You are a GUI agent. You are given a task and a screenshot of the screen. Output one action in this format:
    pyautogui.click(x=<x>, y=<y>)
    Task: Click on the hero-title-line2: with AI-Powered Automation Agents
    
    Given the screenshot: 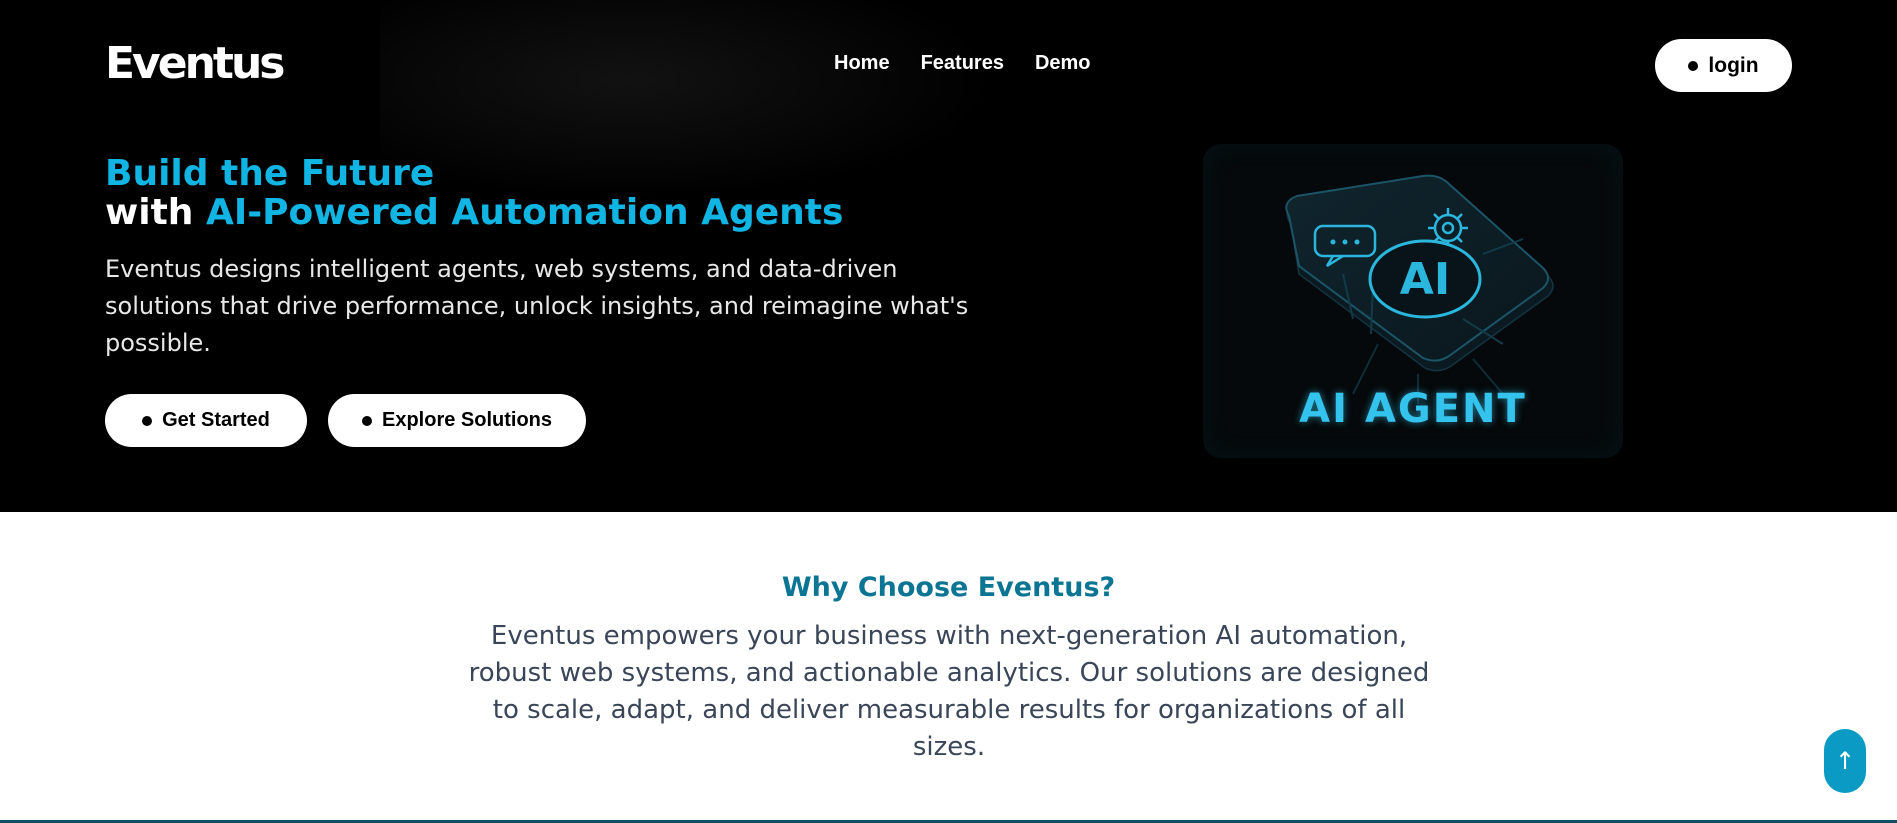 What is the action you would take?
    pyautogui.click(x=474, y=212)
    